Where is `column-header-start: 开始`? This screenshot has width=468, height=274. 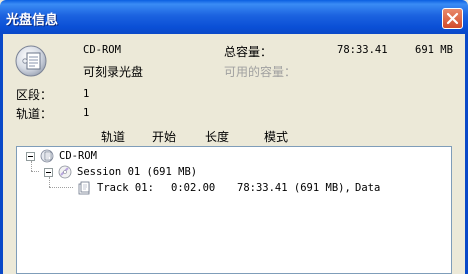
column-header-start: 开始 is located at coordinates (164, 137).